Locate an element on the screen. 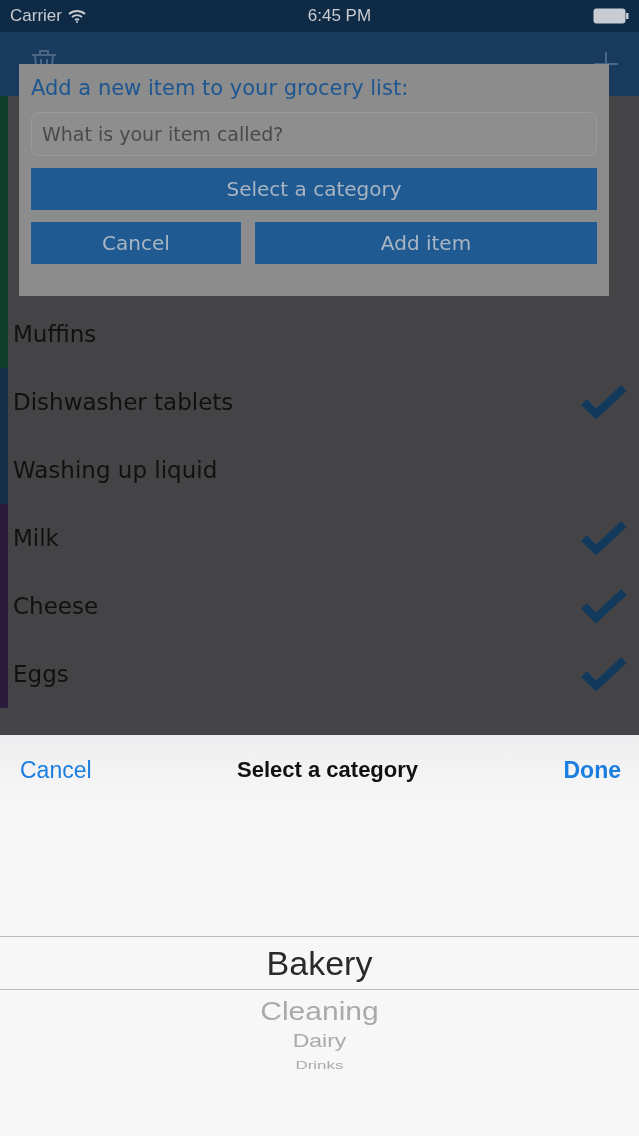 This screenshot has height=1136, width=639. battery-icon is located at coordinates (611, 16).